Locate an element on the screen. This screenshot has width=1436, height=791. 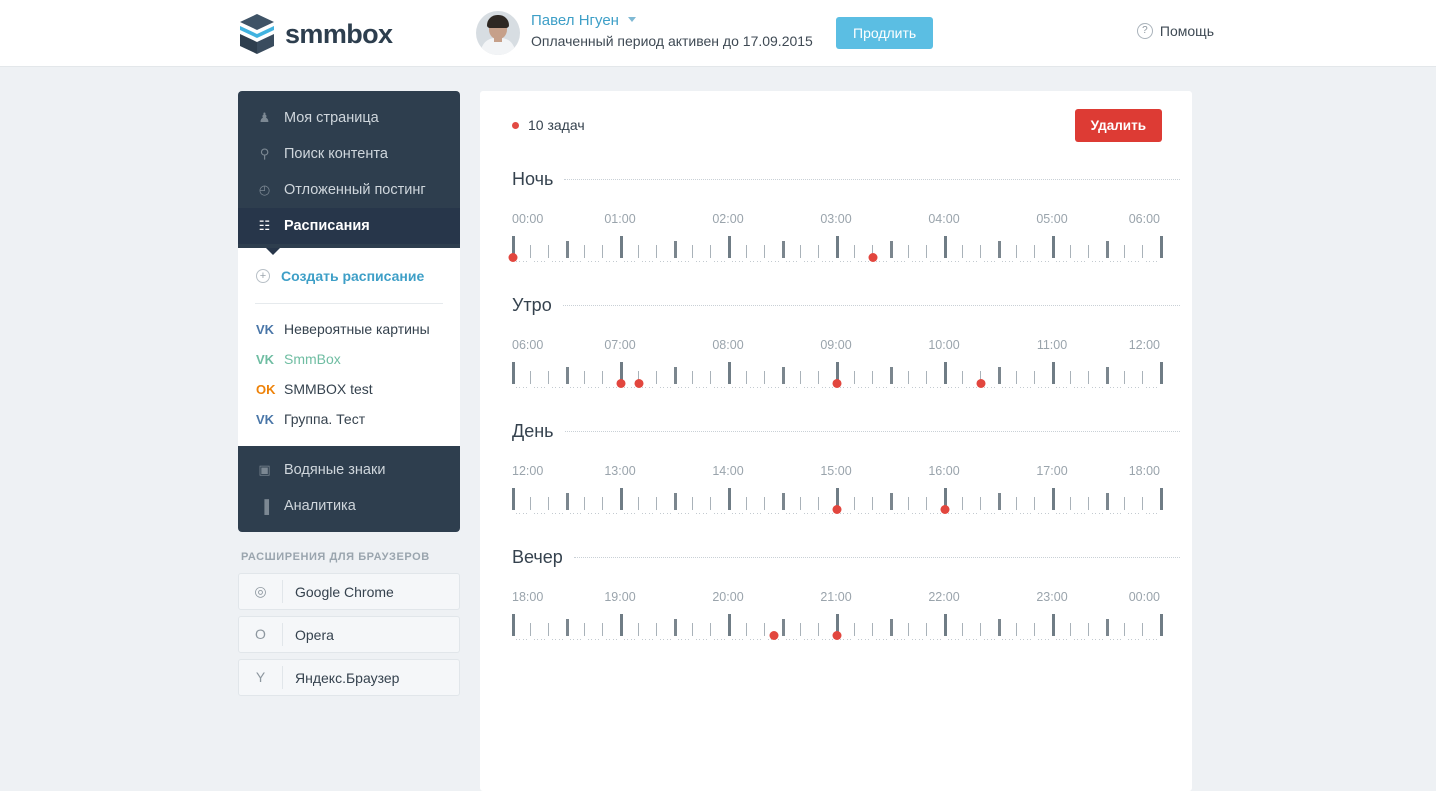
extension-item-1: ◎ Google Chrome is located at coordinates (349, 591).